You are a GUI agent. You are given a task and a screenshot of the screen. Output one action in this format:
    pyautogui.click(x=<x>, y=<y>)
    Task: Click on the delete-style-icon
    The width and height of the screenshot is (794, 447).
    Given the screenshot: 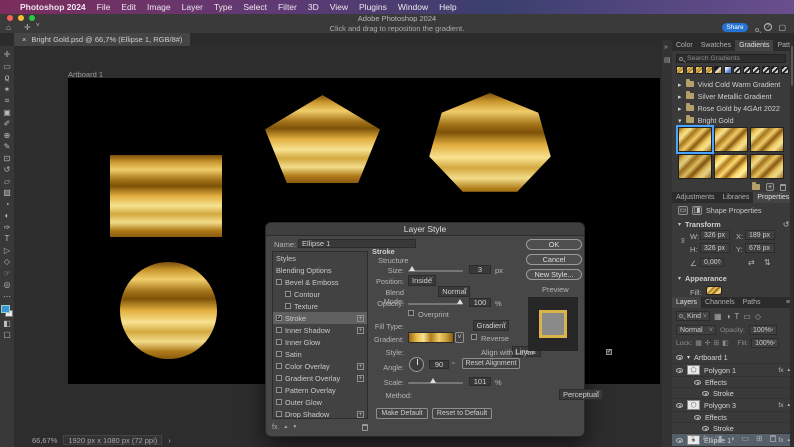 What is the action you would take?
    pyautogui.click(x=365, y=427)
    